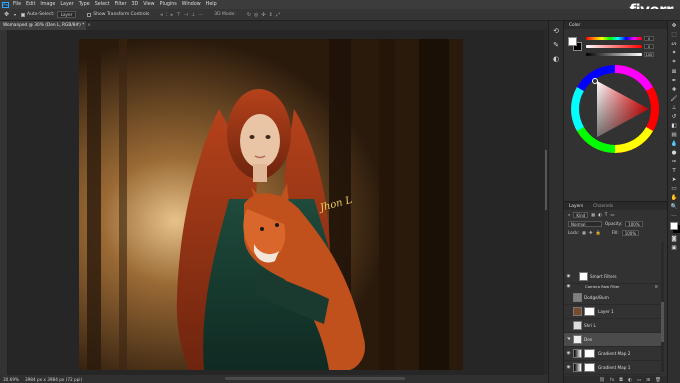  I want to click on tab-channels: Channels, so click(603, 206).